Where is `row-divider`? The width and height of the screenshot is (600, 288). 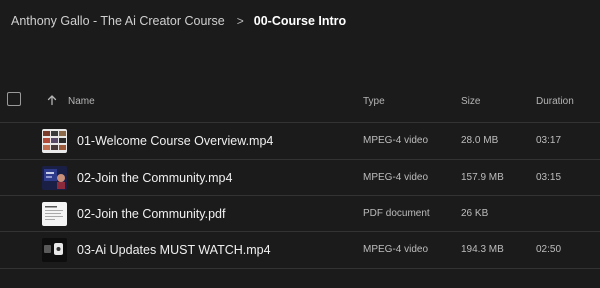 row-divider is located at coordinates (300, 268).